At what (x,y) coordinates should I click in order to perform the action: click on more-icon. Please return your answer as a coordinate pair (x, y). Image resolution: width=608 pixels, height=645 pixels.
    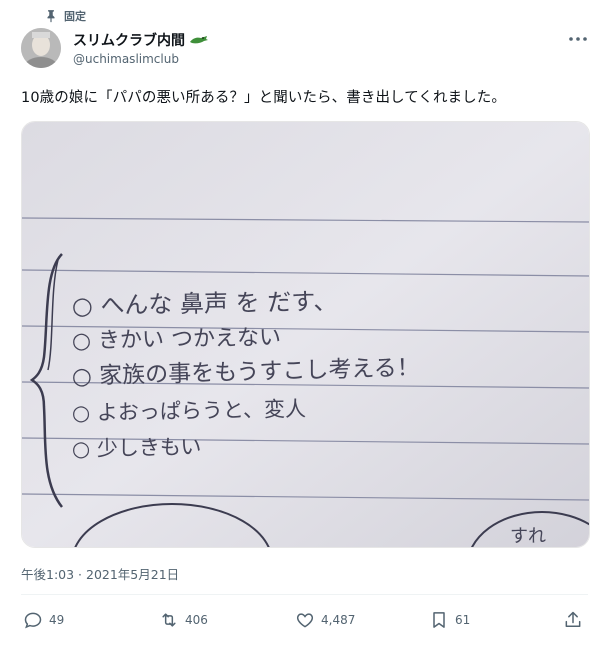
    Looking at the image, I should click on (578, 39).